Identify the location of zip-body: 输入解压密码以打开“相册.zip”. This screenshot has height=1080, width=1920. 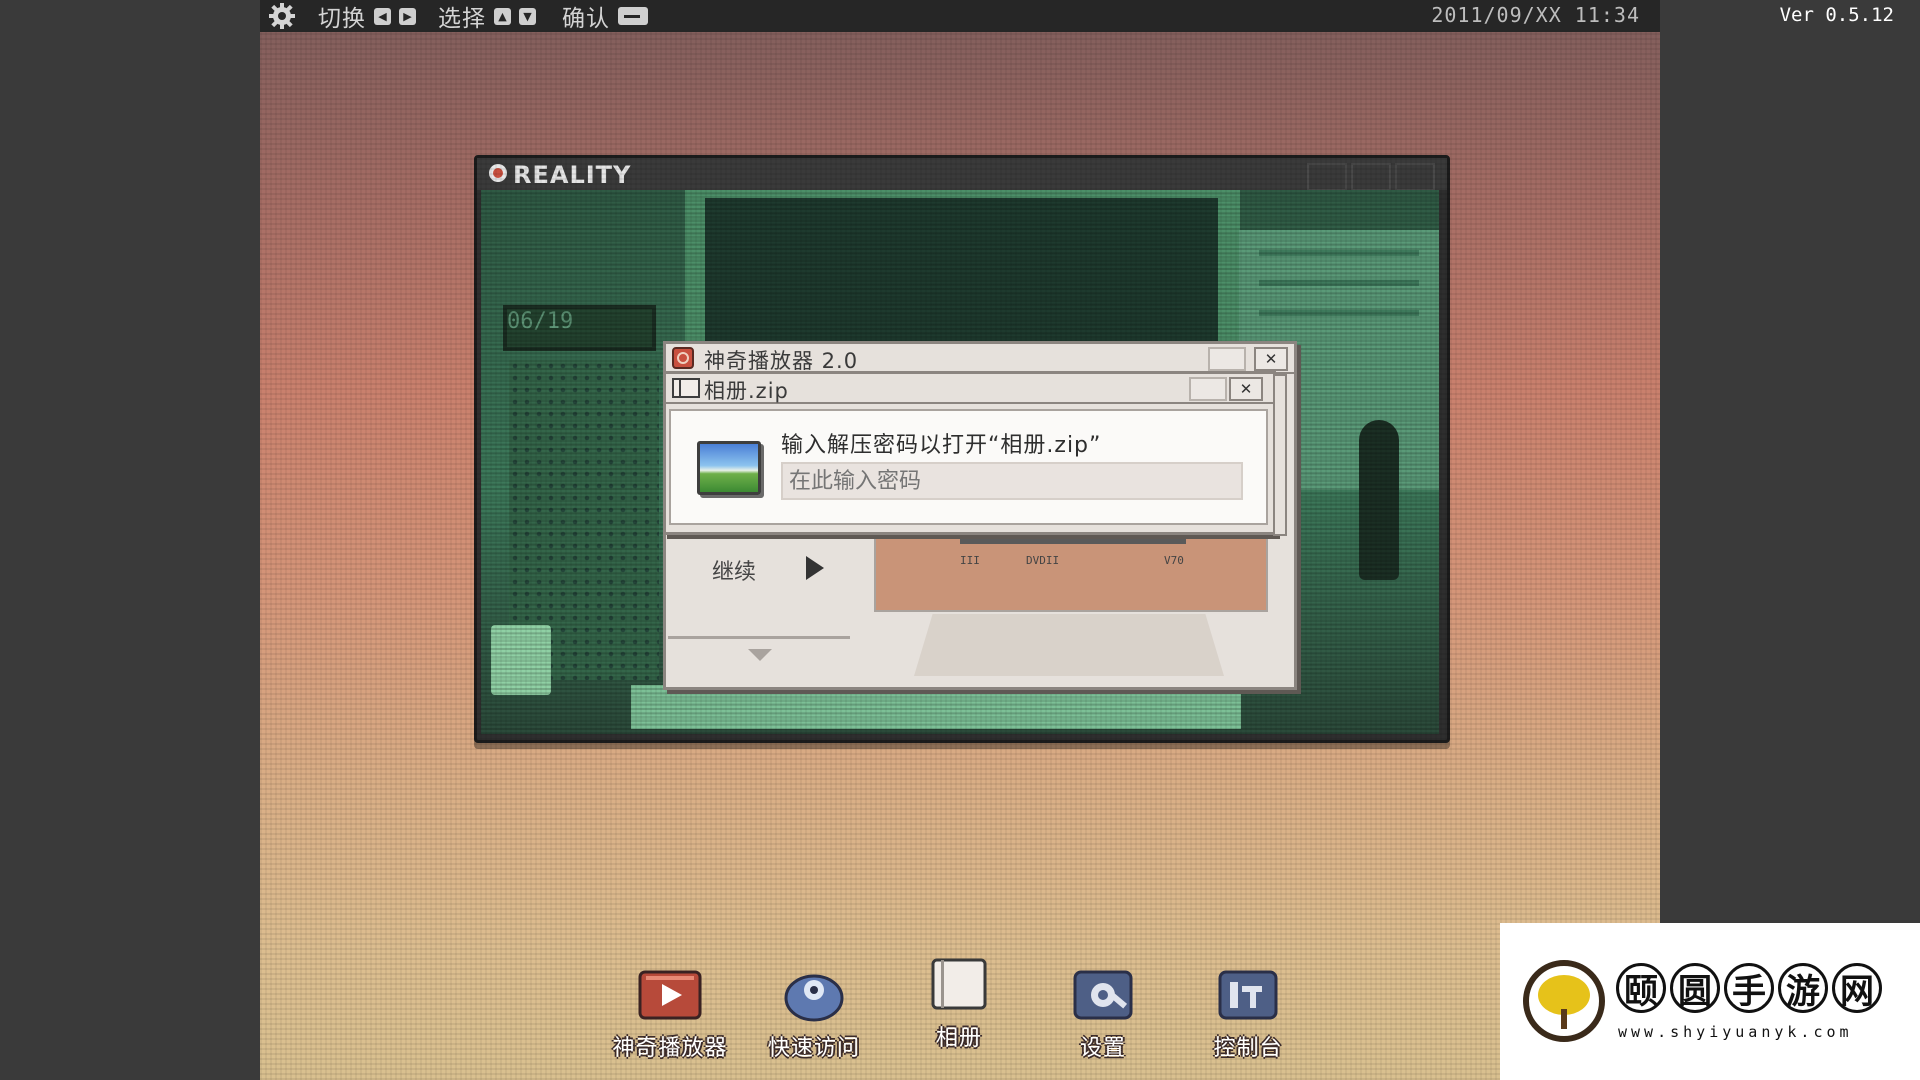
(968, 467).